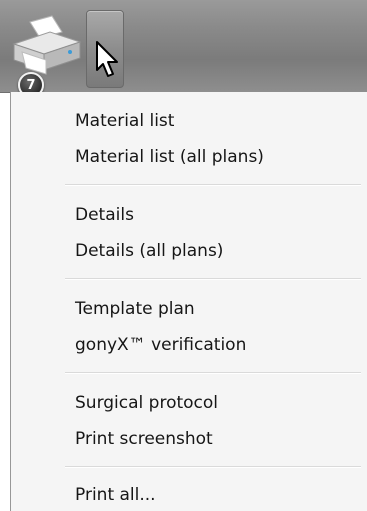  I want to click on print-button: 7, so click(49, 55).